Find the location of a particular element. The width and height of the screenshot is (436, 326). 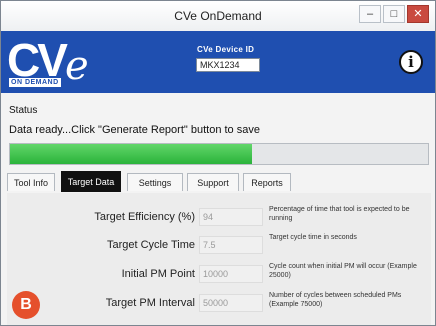

progress-bar is located at coordinates (219, 154).